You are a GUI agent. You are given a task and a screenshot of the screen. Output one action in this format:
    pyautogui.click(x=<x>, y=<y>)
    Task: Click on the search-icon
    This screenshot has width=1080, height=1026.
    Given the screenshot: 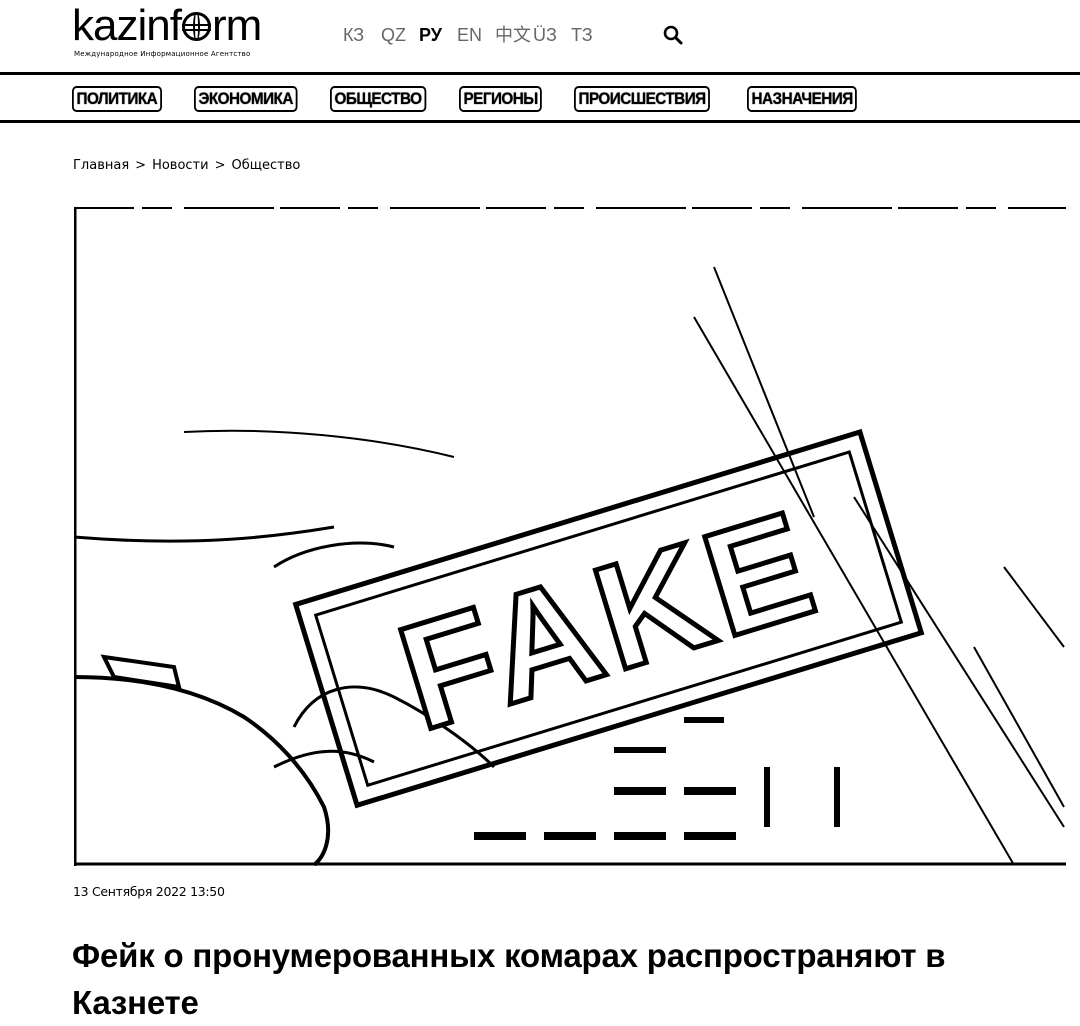 What is the action you would take?
    pyautogui.click(x=673, y=35)
    